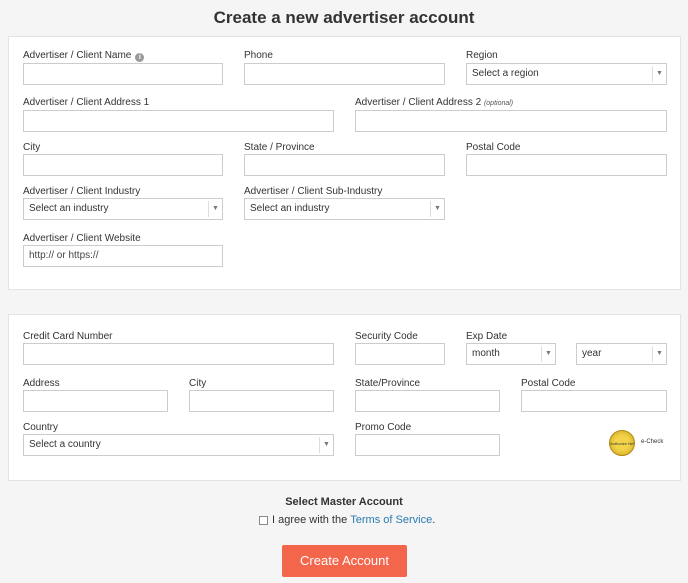  Describe the element at coordinates (310, 520) in the screenshot. I see `agree-text: I agree with the` at that location.